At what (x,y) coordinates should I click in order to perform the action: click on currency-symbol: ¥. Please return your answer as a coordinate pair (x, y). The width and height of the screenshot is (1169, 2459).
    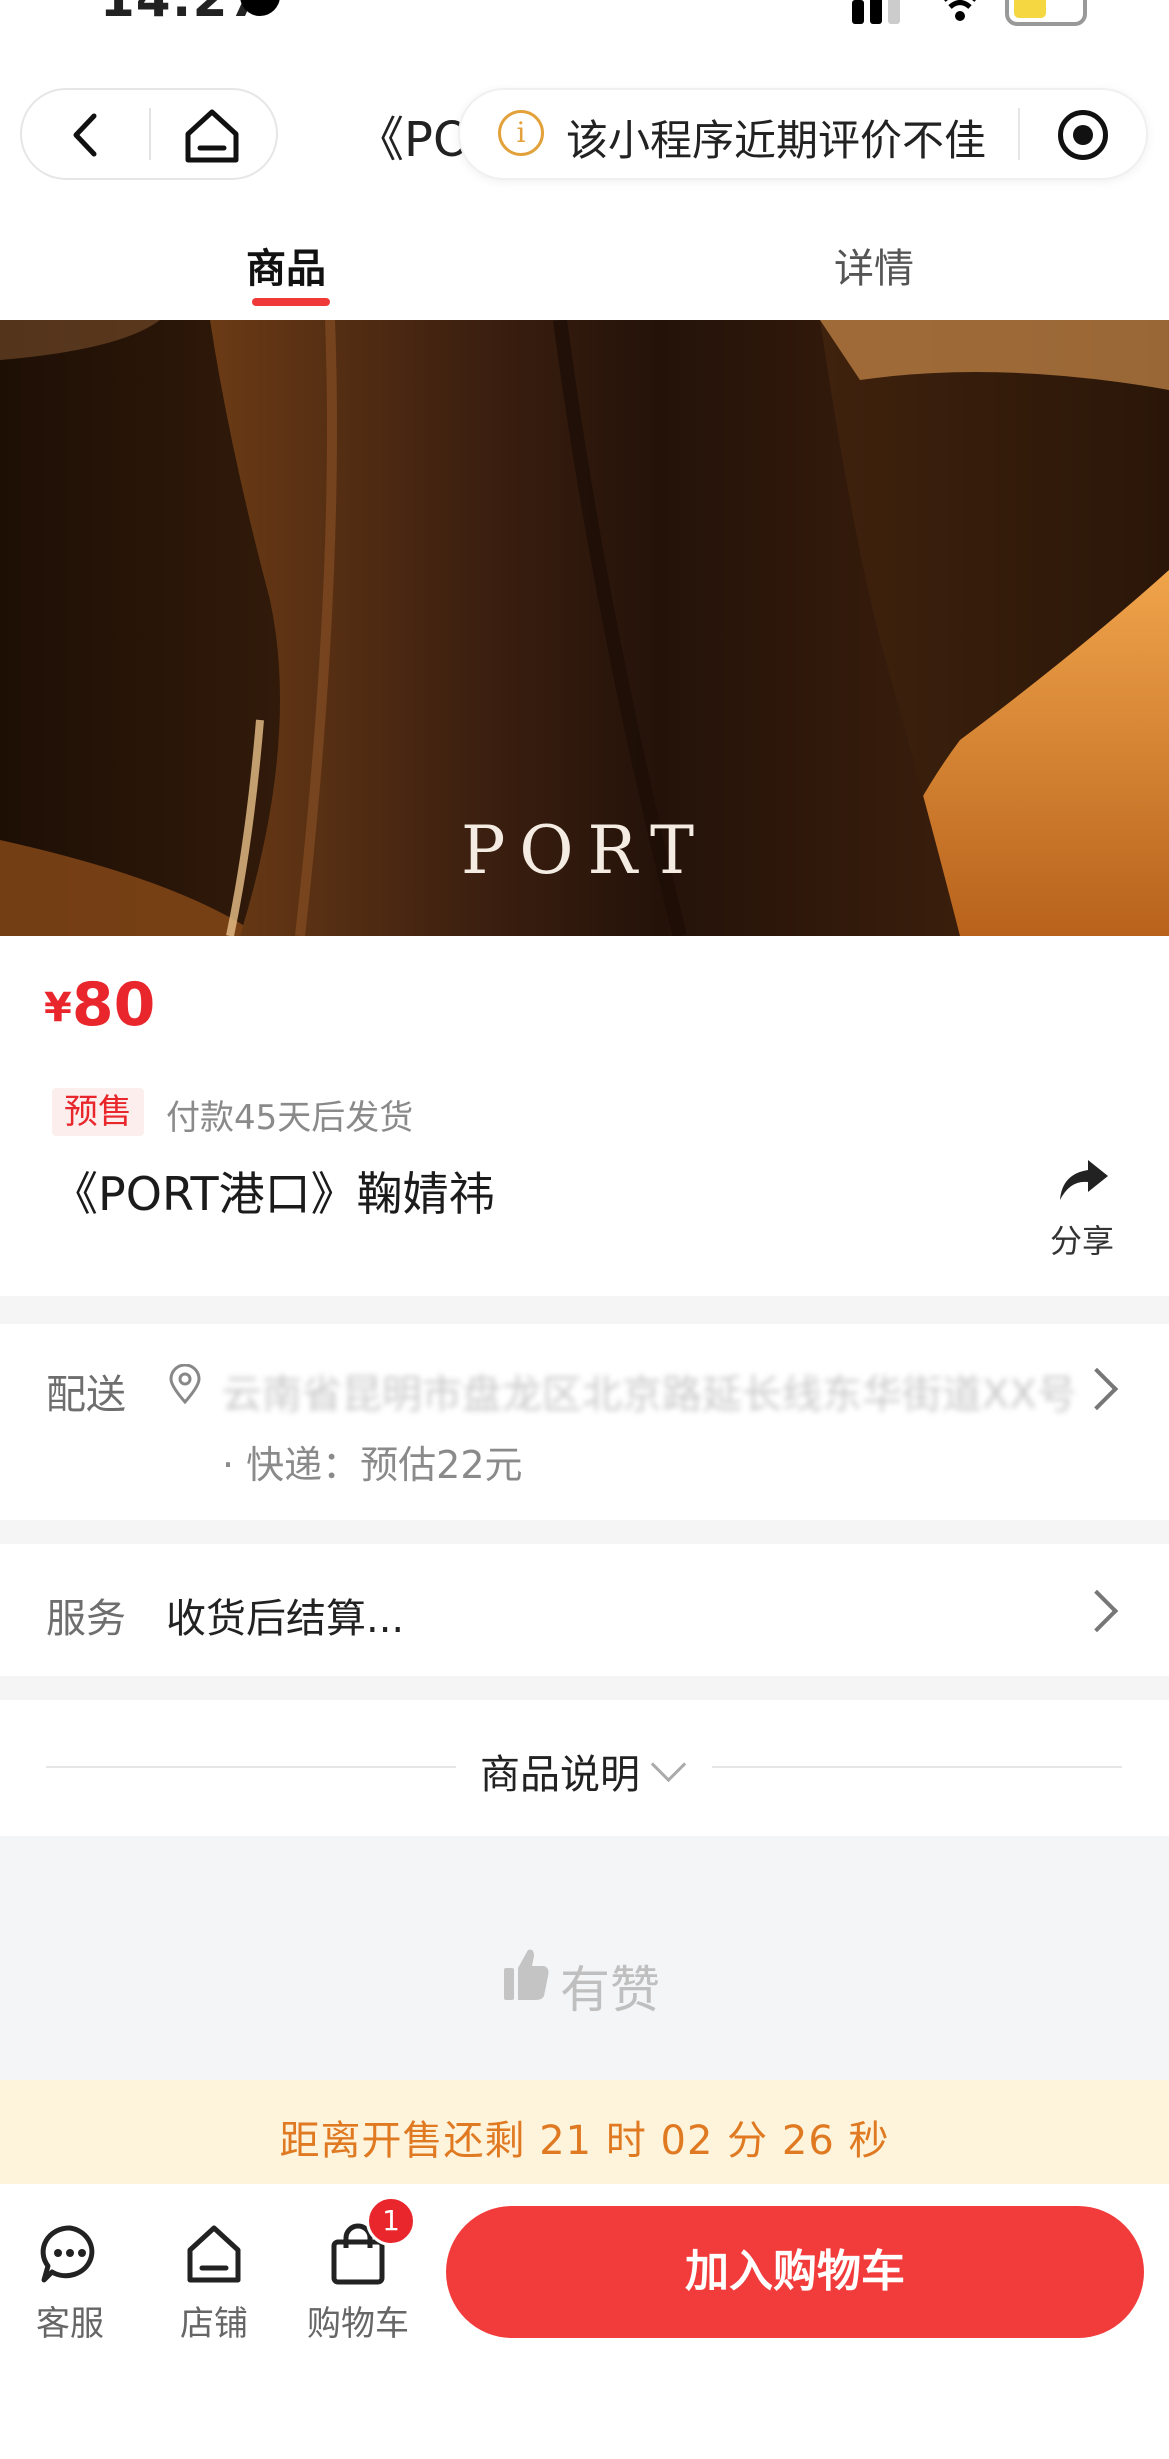
    Looking at the image, I should click on (58, 1008).